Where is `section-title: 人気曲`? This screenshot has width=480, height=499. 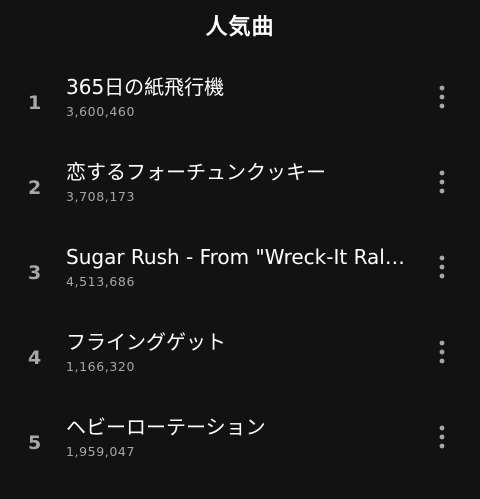
section-title: 人気曲 is located at coordinates (240, 27).